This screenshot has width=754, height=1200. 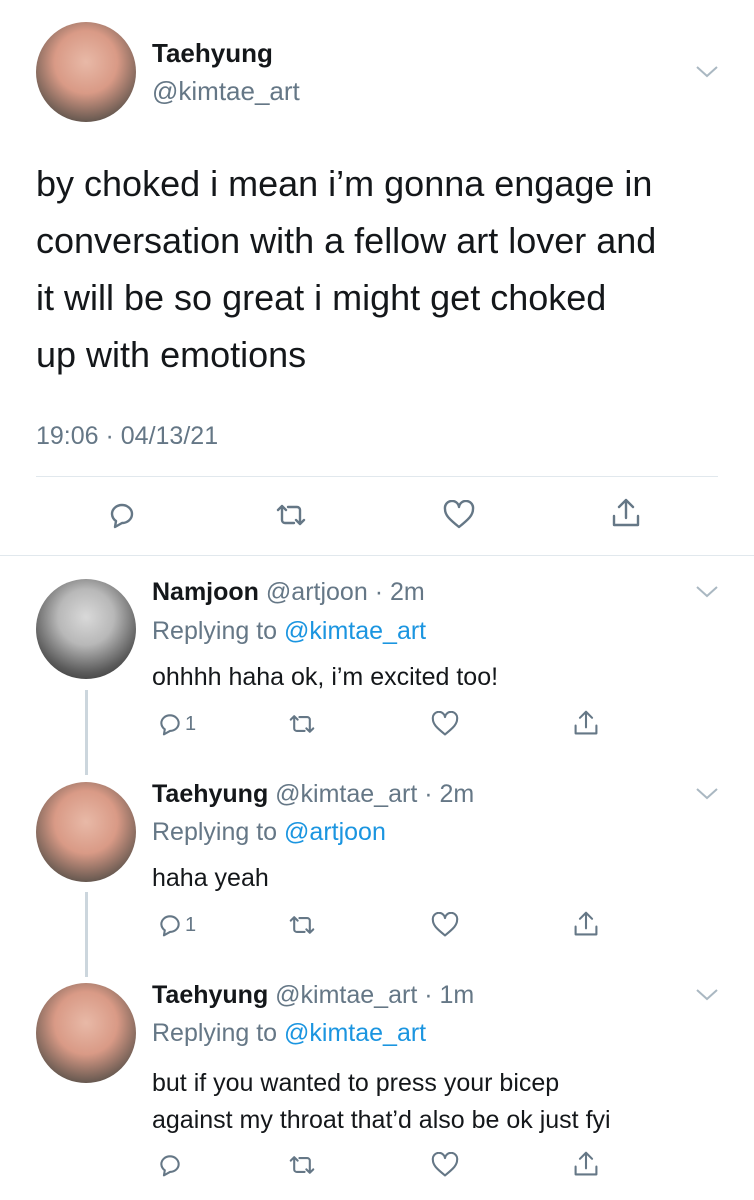 I want to click on author-name: Namjoon, so click(x=205, y=592).